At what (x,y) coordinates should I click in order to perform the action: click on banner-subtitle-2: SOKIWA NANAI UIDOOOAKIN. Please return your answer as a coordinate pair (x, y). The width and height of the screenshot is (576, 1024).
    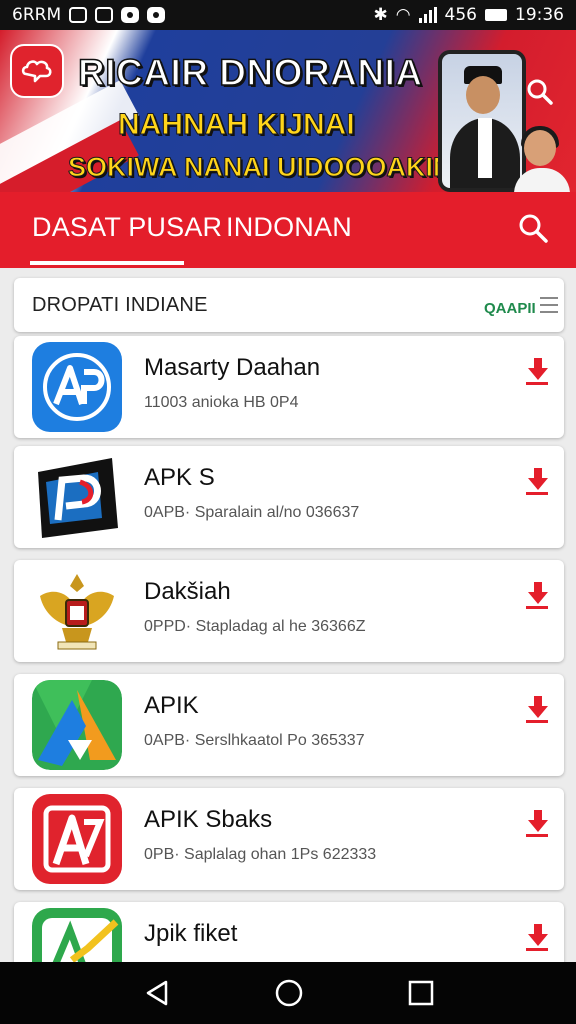
    Looking at the image, I should click on (260, 167).